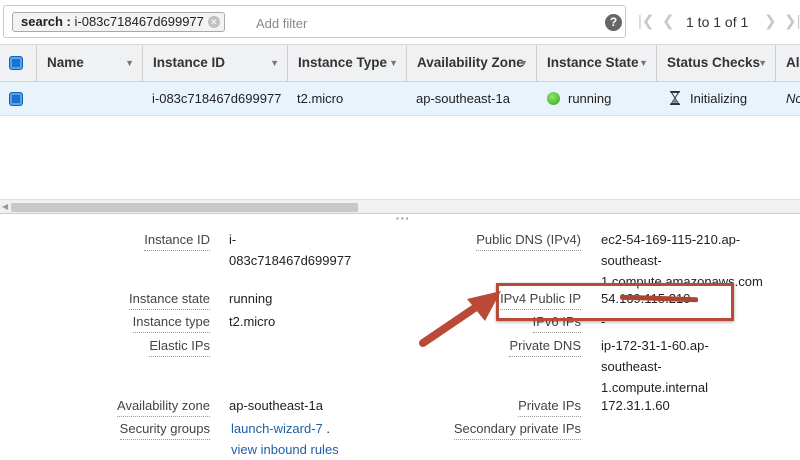 This screenshot has width=800, height=460. Describe the element at coordinates (233, 239) in the screenshot. I see `value-line: i-` at that location.